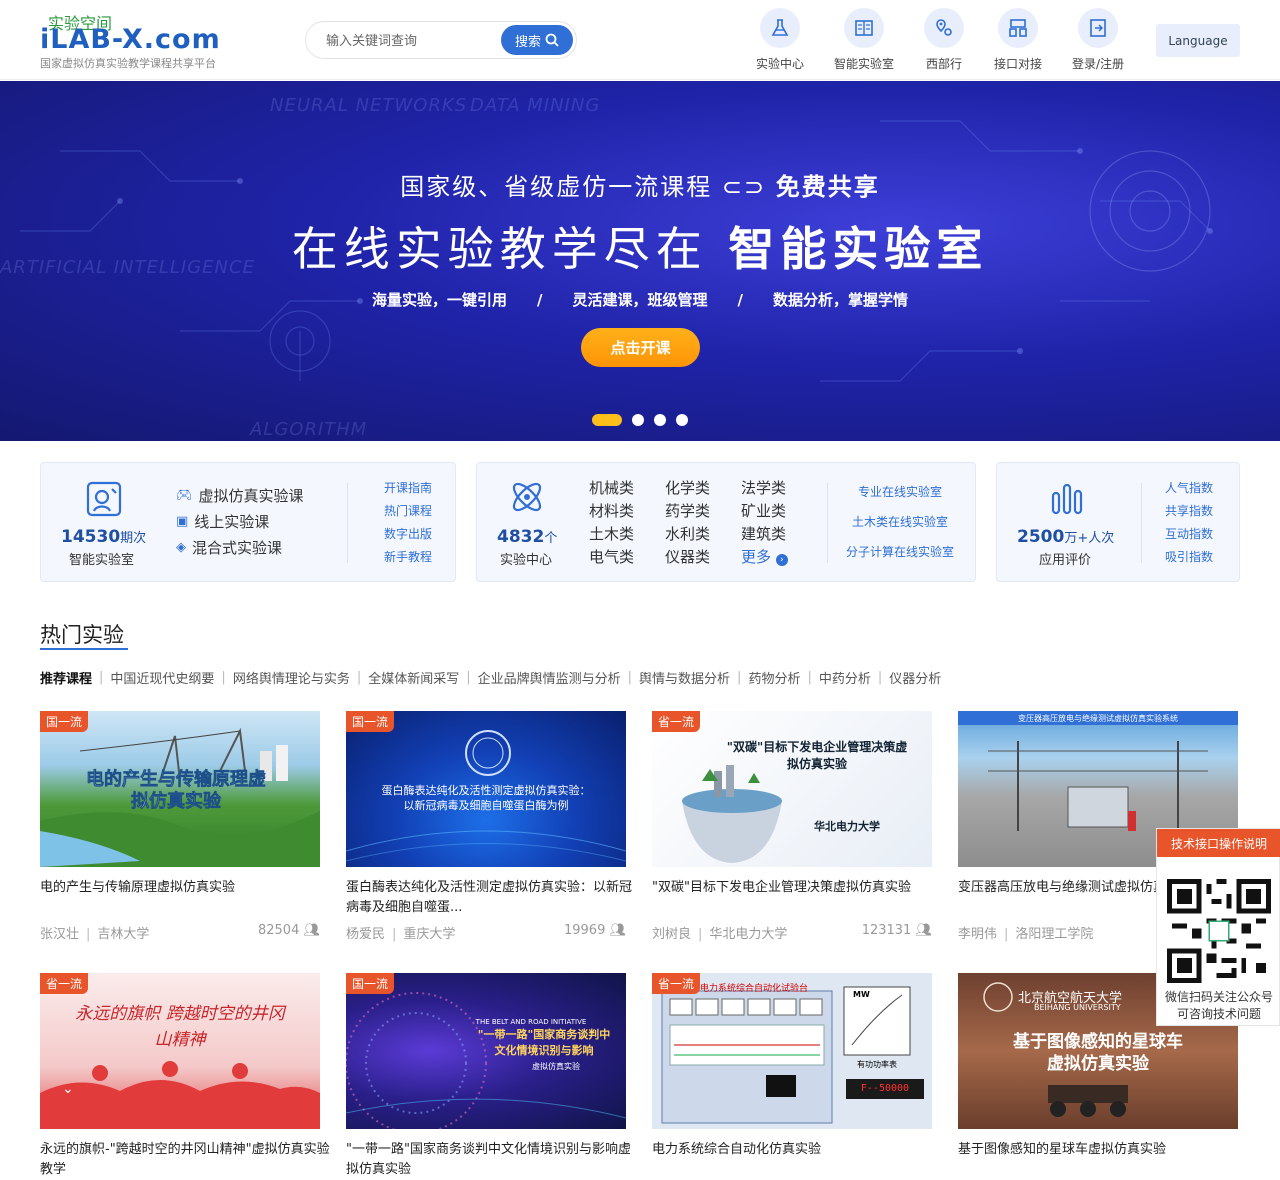 The width and height of the screenshot is (1280, 1180). Describe the element at coordinates (180, 932) in the screenshot. I see `course-meta: 张汉壮 | 吉林大学 82504 👥︎` at that location.